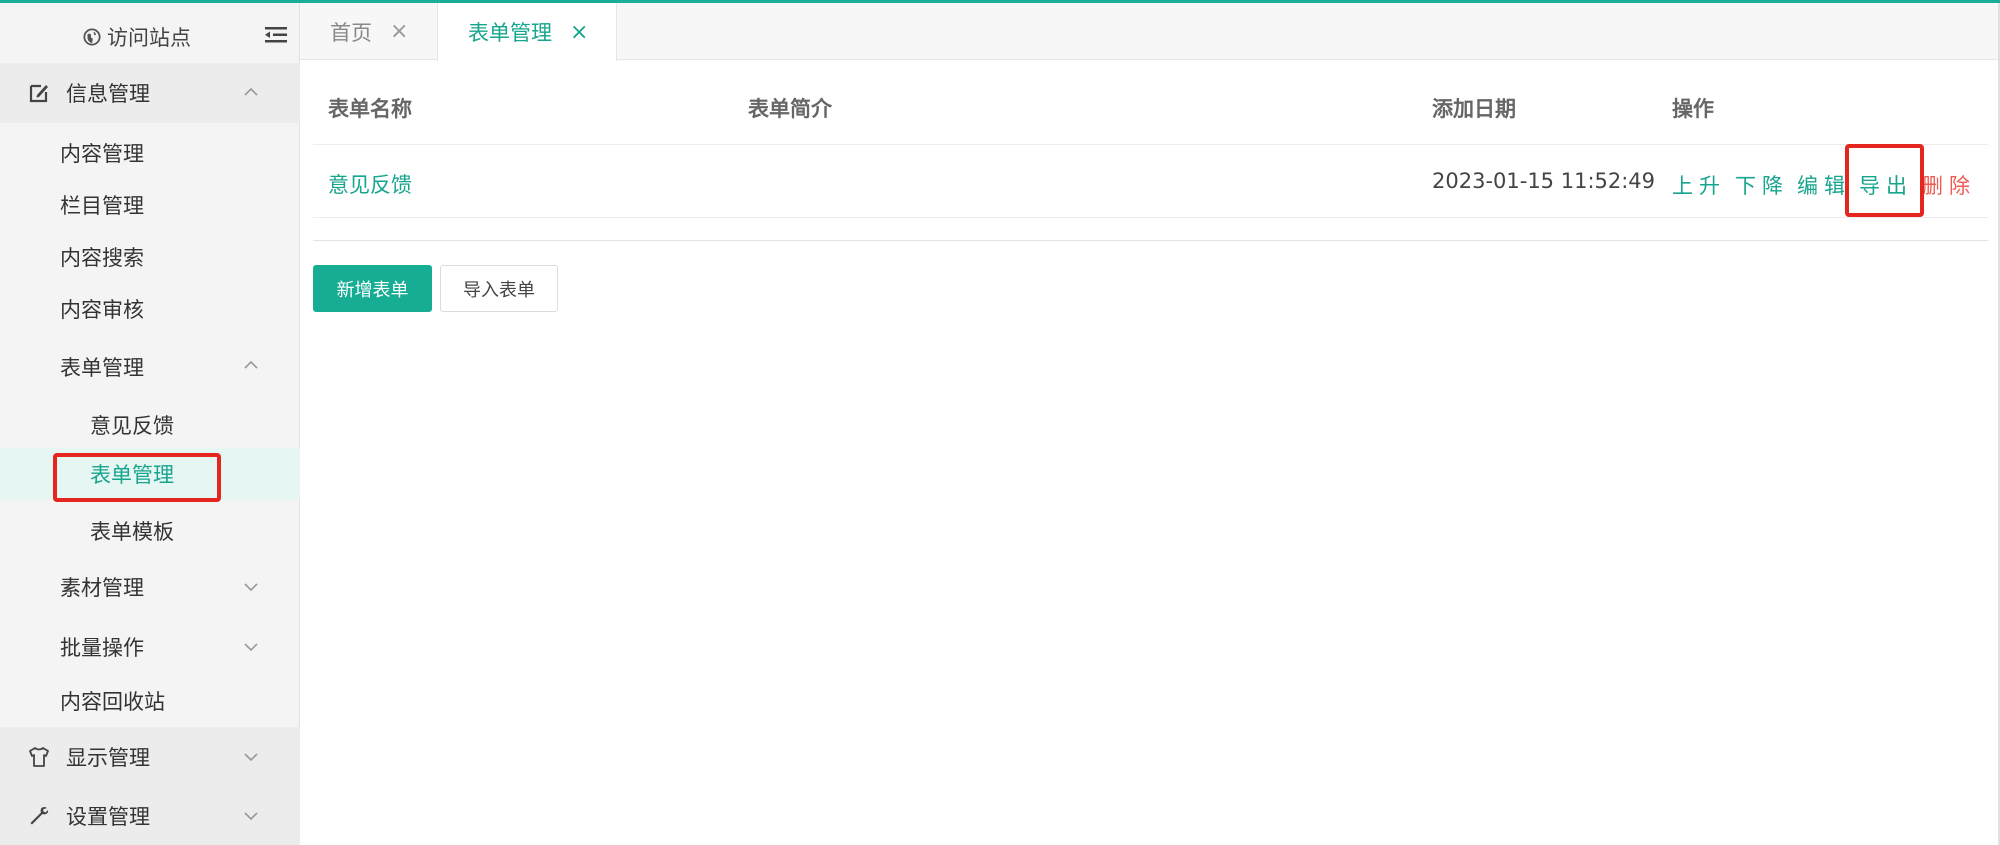  Describe the element at coordinates (1474, 109) in the screenshot. I see `column-header-date: 添加日期` at that location.